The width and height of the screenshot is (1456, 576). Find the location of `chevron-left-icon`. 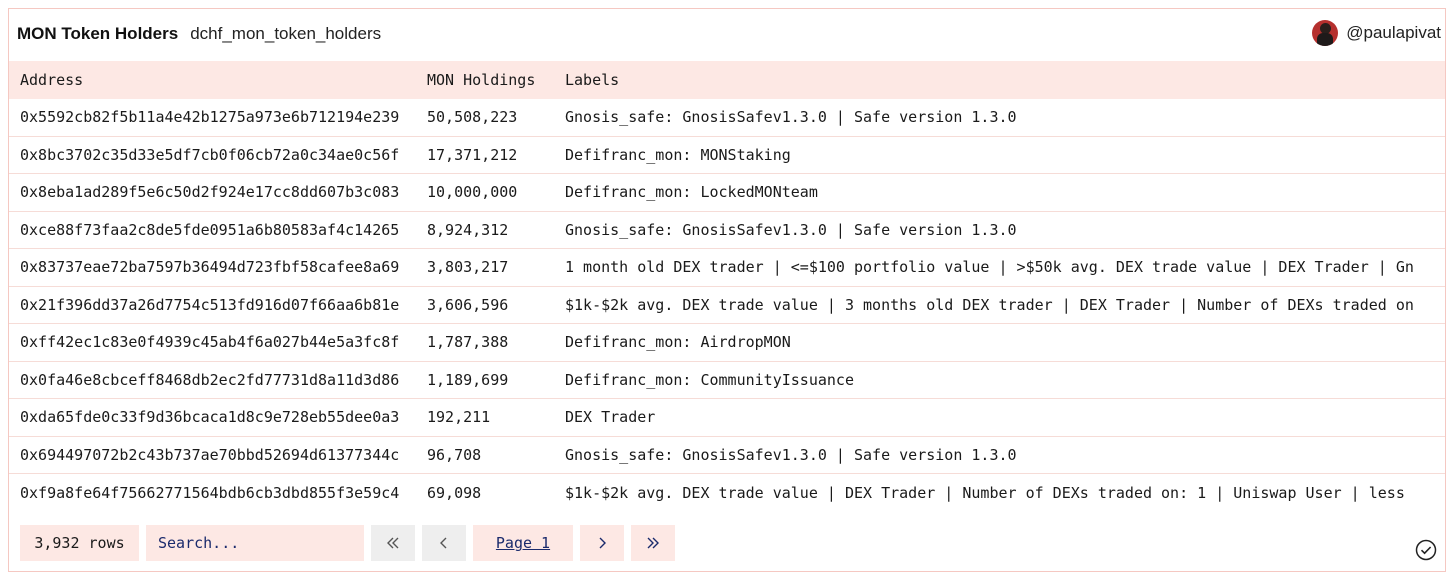

chevron-left-icon is located at coordinates (443, 543).